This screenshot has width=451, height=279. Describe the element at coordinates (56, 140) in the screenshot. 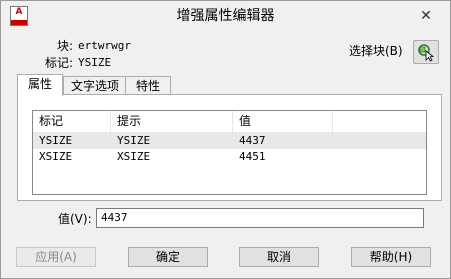

I see `row-tag: YSIZE` at that location.